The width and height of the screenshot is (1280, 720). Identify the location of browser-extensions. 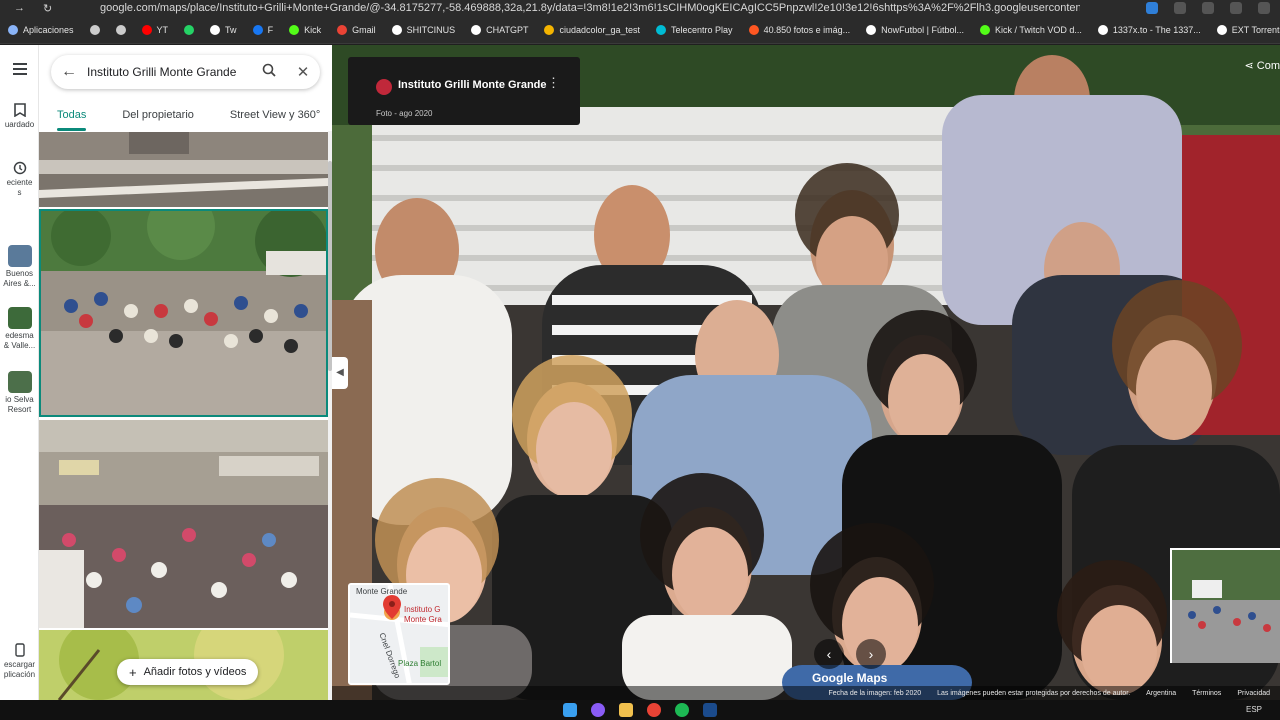
(1180, 8).